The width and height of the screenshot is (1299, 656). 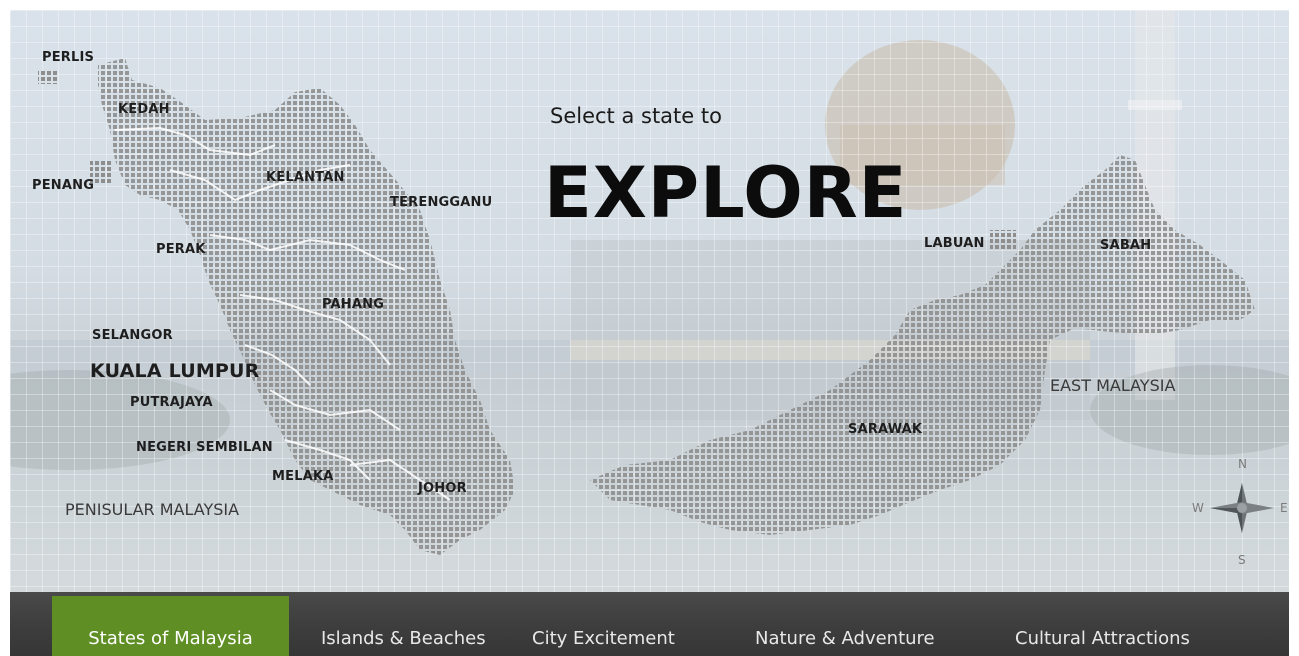 I want to click on state-label-terengganu: TERENGGANU, so click(x=441, y=202).